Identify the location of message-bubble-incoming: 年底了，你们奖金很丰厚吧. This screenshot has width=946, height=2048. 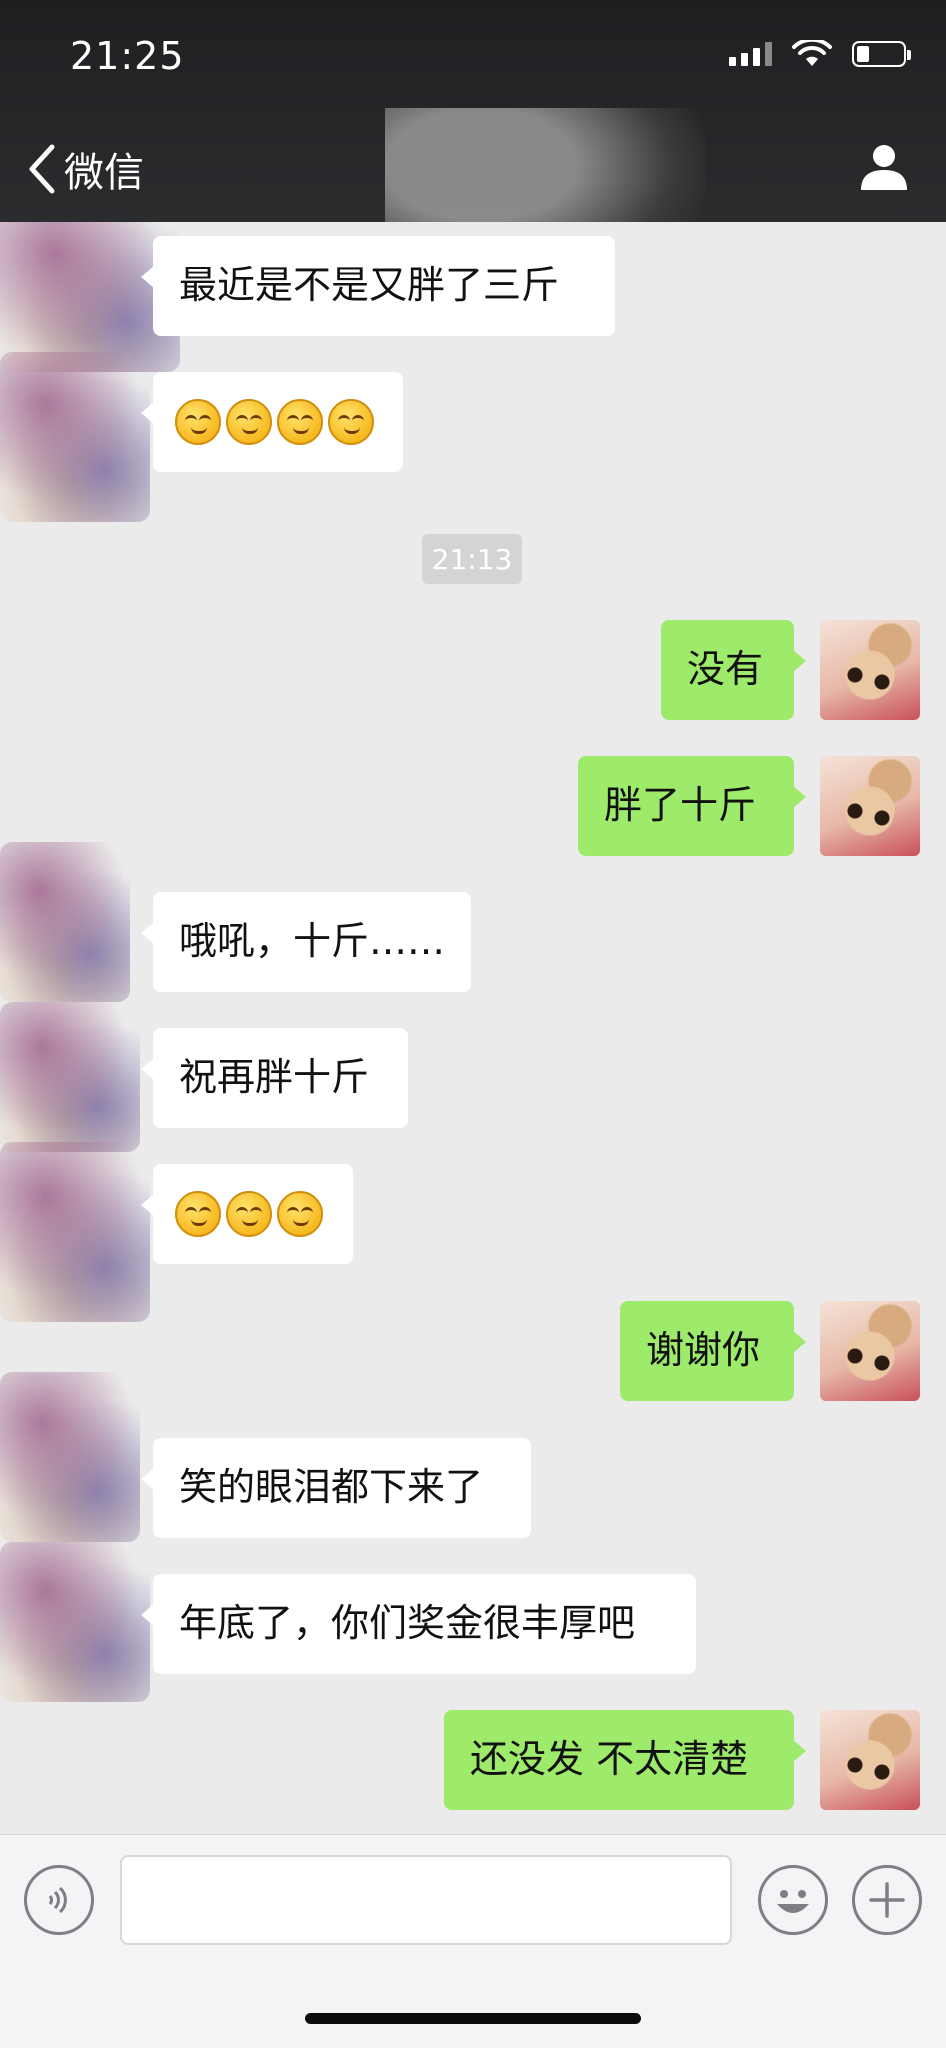
(418, 1624).